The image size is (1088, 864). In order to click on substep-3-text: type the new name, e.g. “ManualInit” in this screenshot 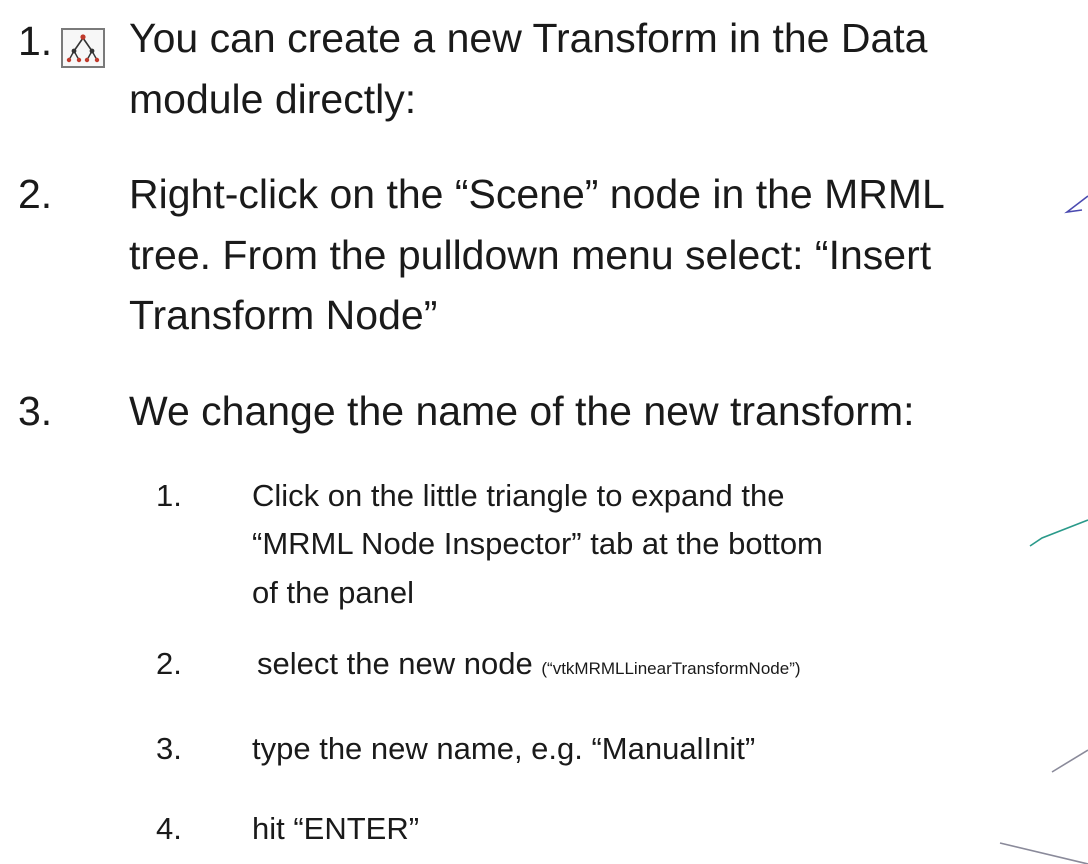, I will do `click(504, 748)`.